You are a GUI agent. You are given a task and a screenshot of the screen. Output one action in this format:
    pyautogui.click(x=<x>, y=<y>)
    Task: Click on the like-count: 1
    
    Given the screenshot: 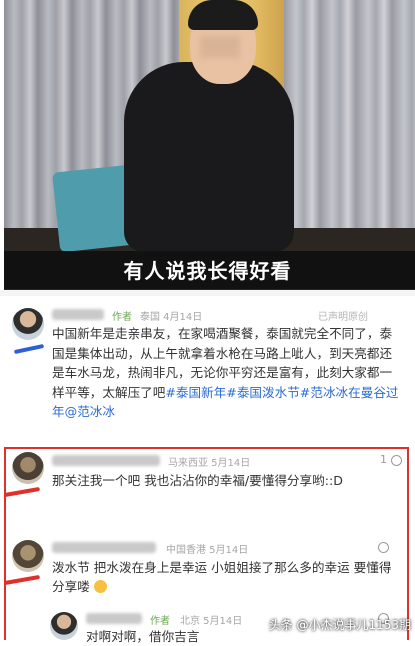 What is the action you would take?
    pyautogui.click(x=383, y=459)
    